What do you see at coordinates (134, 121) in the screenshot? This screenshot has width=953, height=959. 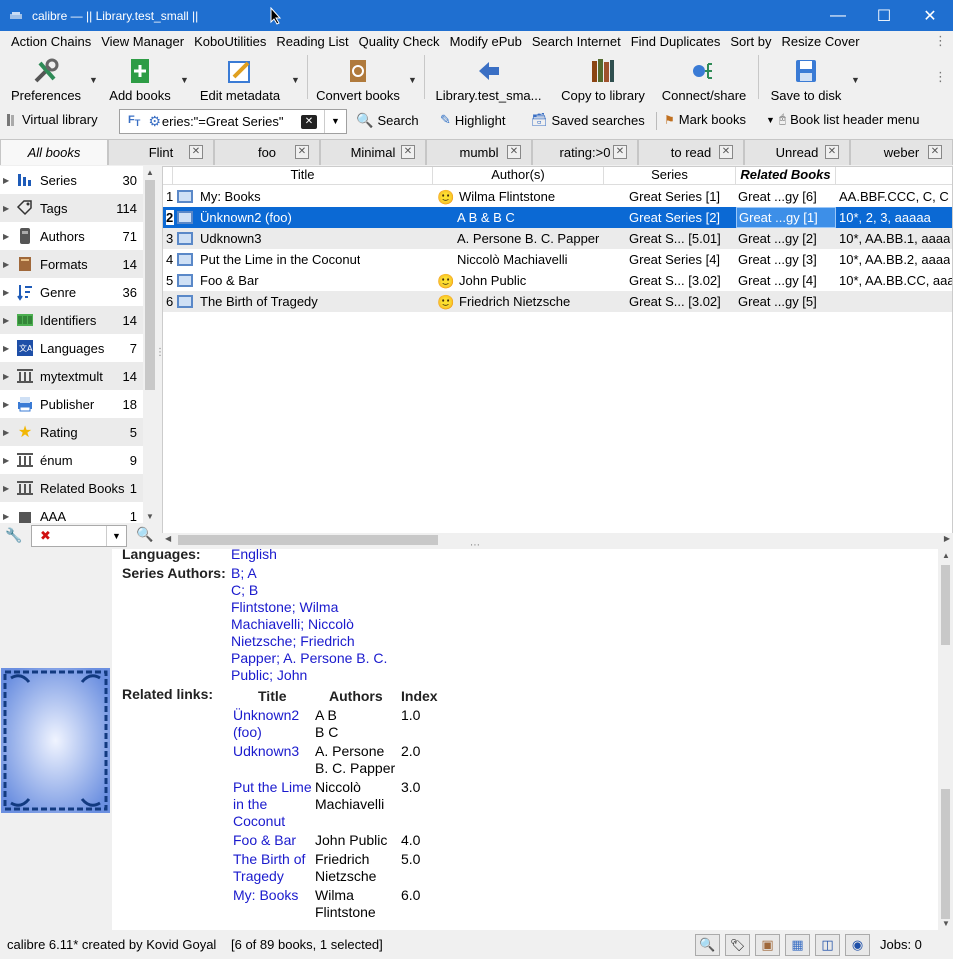 I see `full-text-search-icon: FT` at bounding box center [134, 121].